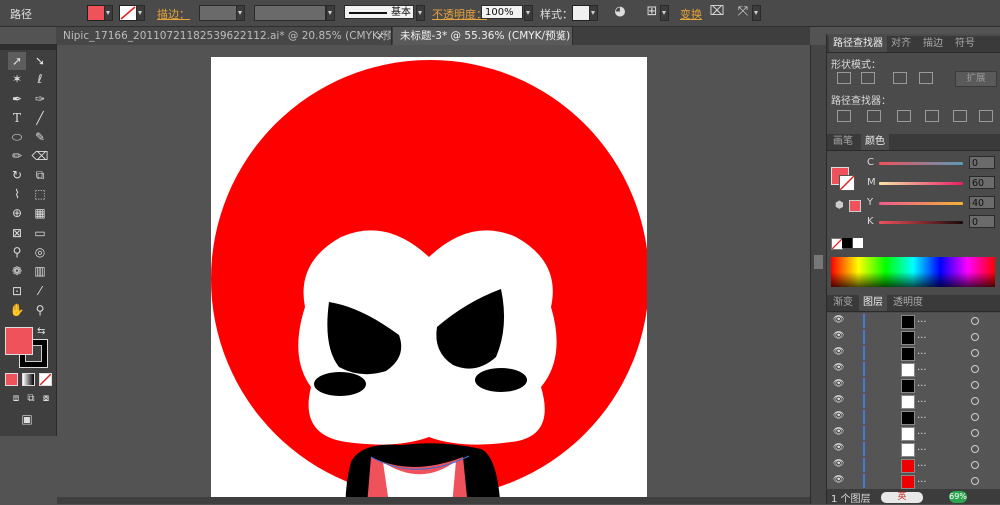 Image resolution: width=1000 pixels, height=505 pixels. What do you see at coordinates (858, 44) in the screenshot?
I see `tab-pathfinder: 路径查找器` at bounding box center [858, 44].